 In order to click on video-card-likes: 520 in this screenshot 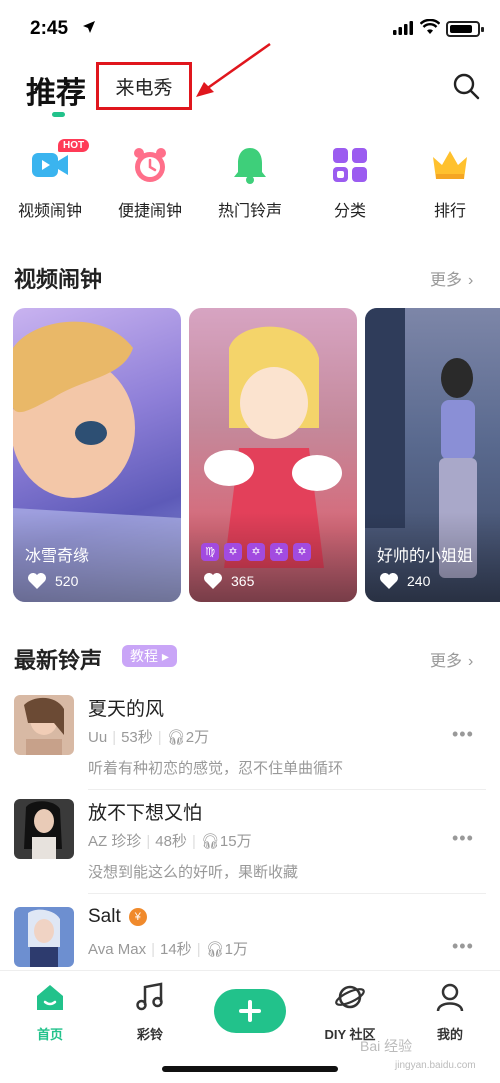, I will do `click(52, 581)`.